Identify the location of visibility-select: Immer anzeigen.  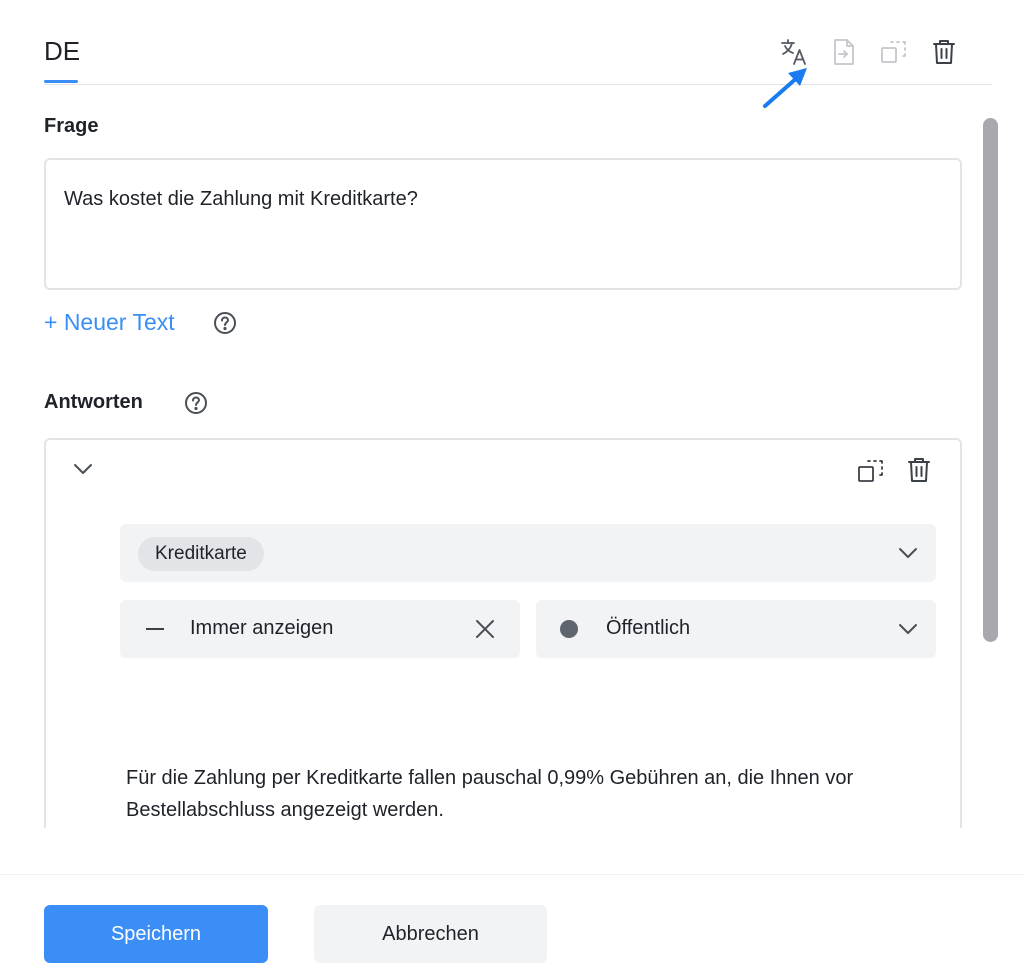
(320, 629).